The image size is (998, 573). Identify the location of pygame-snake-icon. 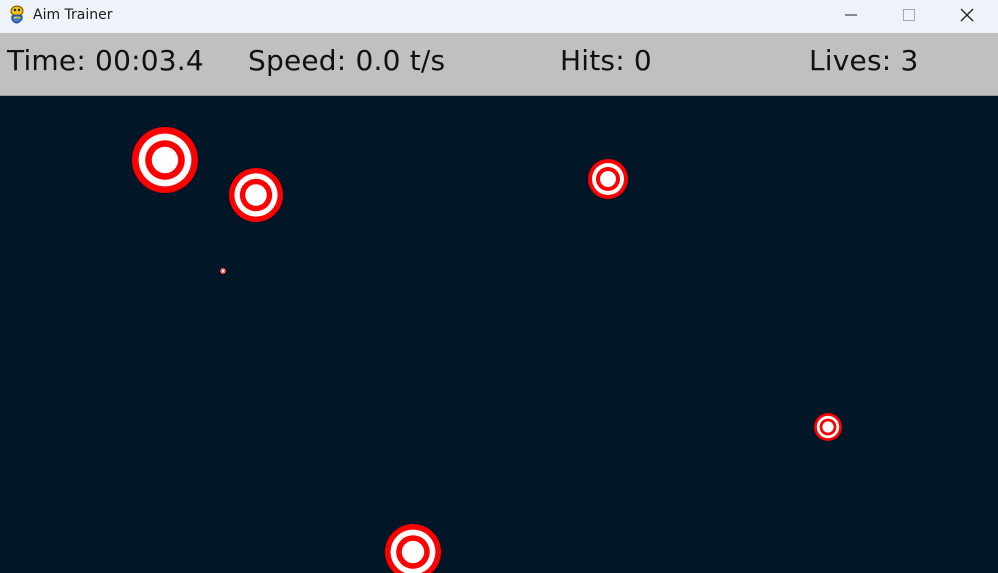
(17, 15).